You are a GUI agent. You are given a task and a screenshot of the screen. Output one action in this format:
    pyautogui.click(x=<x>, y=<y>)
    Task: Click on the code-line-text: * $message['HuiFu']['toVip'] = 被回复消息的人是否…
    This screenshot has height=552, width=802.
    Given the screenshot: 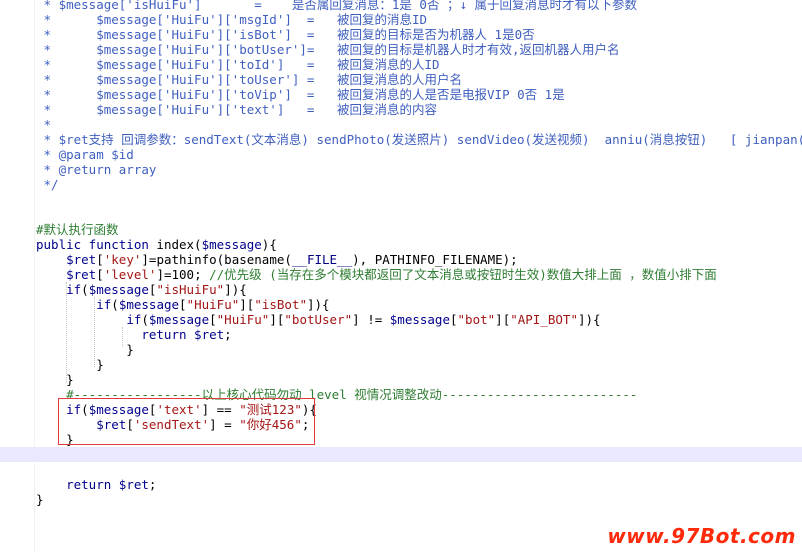 What is the action you would take?
    pyautogui.click(x=300, y=94)
    